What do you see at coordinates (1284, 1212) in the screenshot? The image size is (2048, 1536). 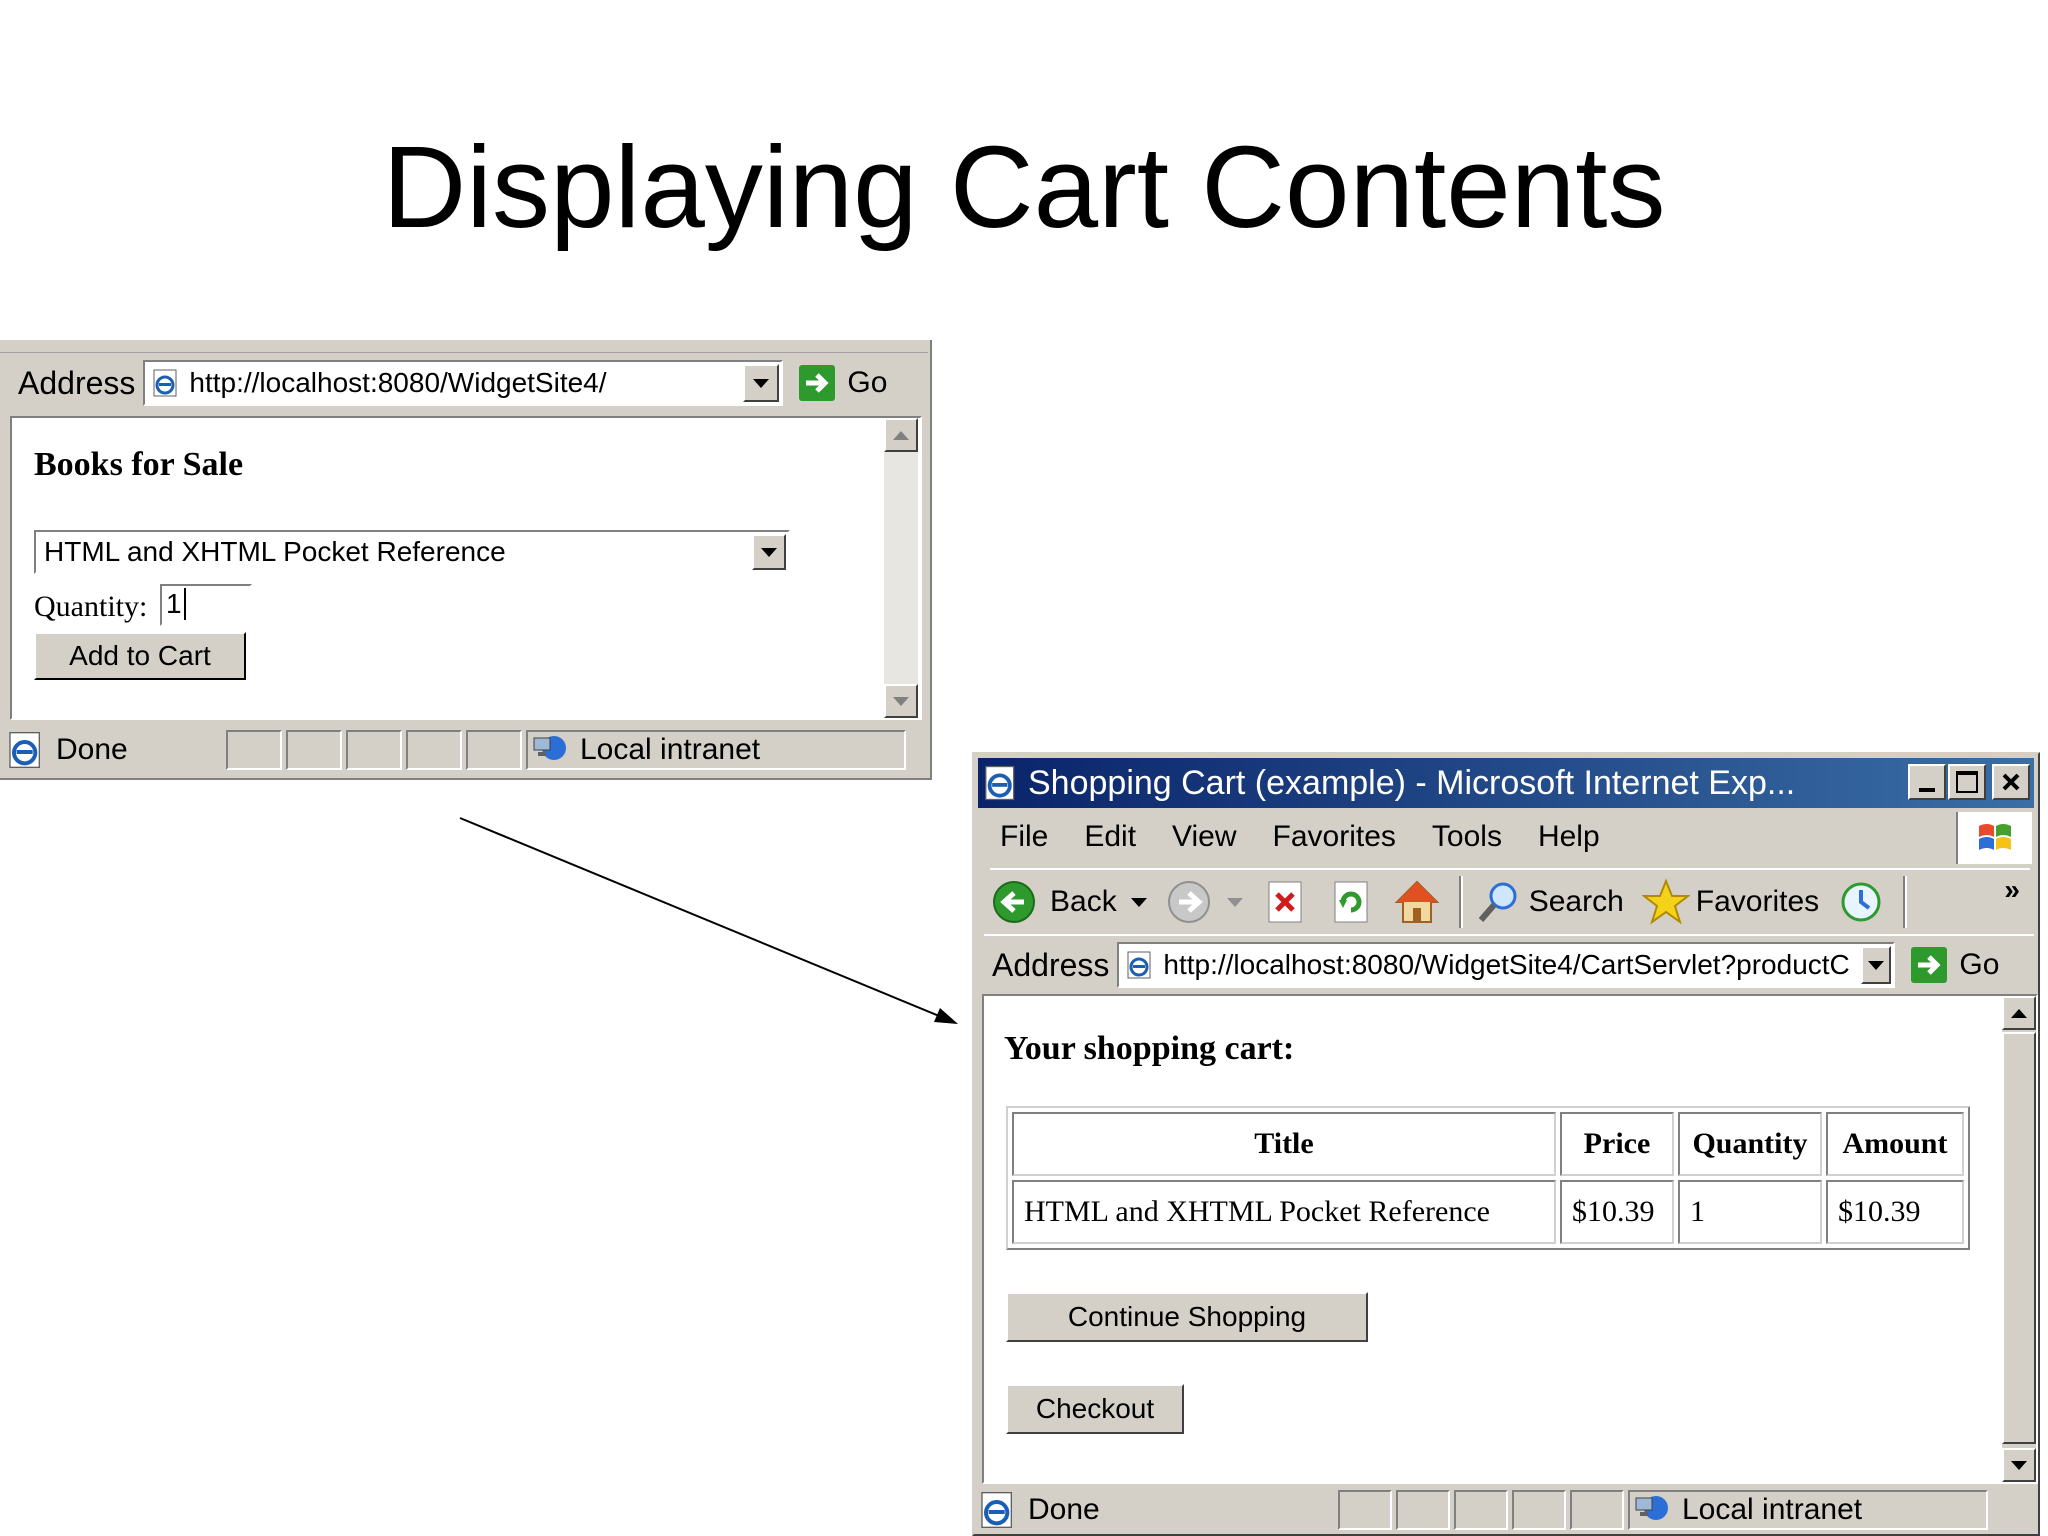 I see `cell-title: HTML and XHTML Pocket Reference` at bounding box center [1284, 1212].